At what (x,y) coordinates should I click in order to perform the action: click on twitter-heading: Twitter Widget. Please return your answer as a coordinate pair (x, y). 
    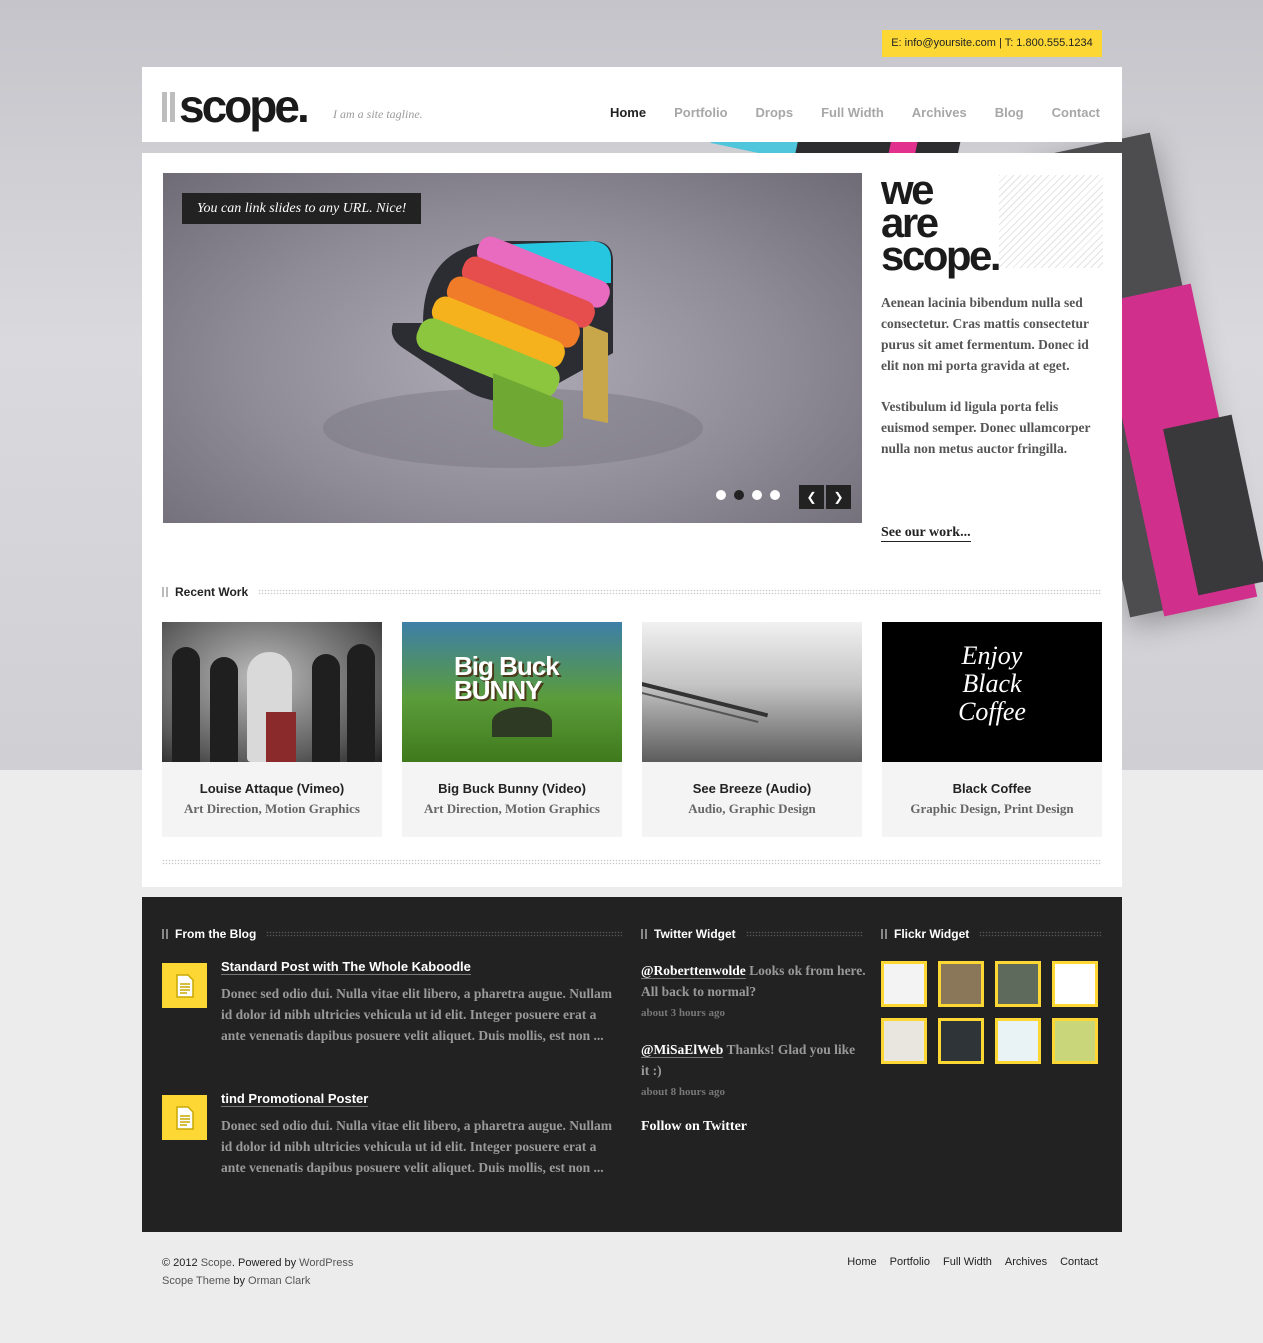
    Looking at the image, I should click on (752, 934).